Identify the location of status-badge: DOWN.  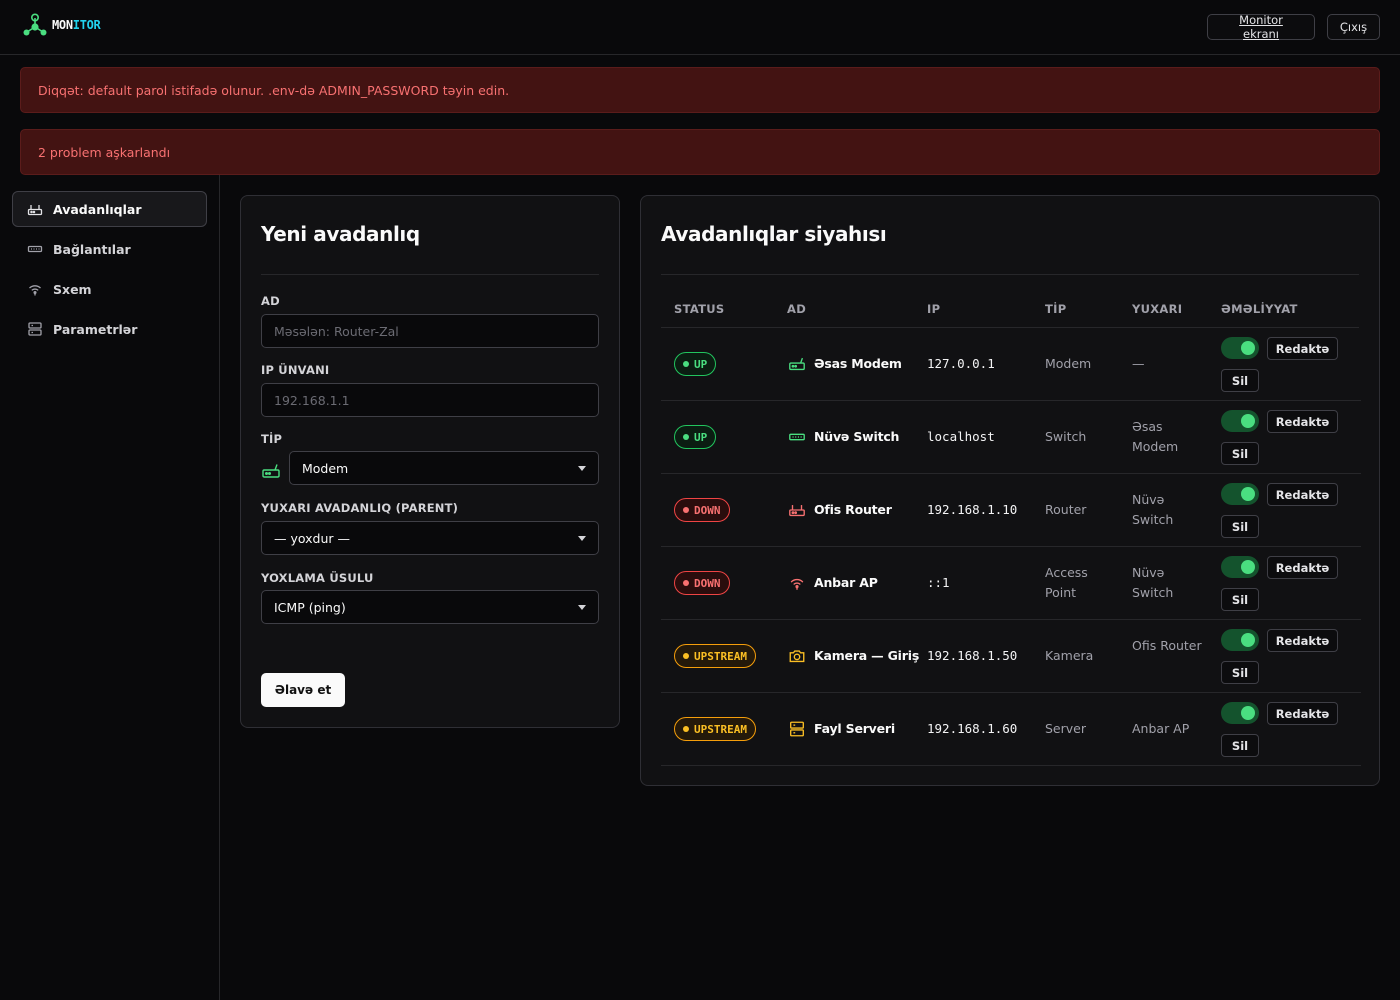
(702, 510).